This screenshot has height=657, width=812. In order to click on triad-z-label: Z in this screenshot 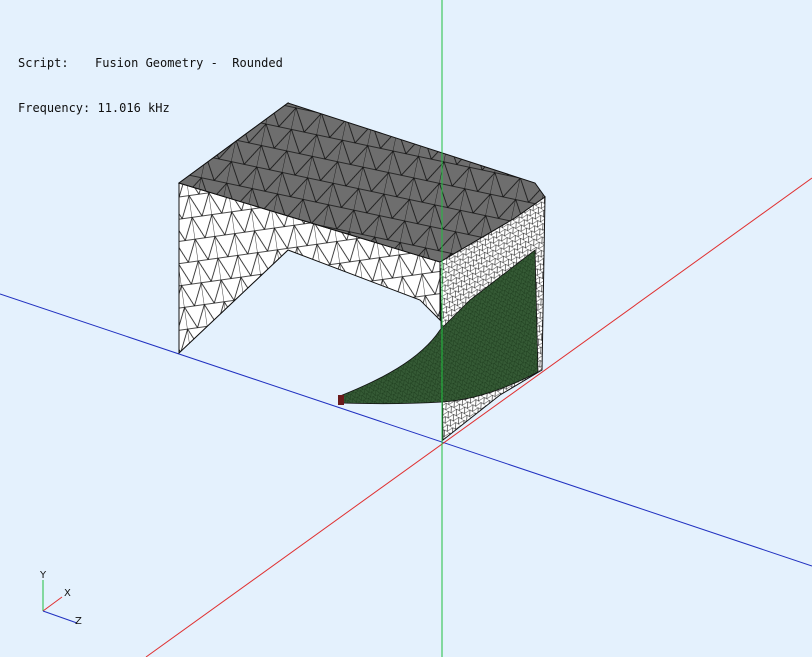, I will do `click(78, 621)`.